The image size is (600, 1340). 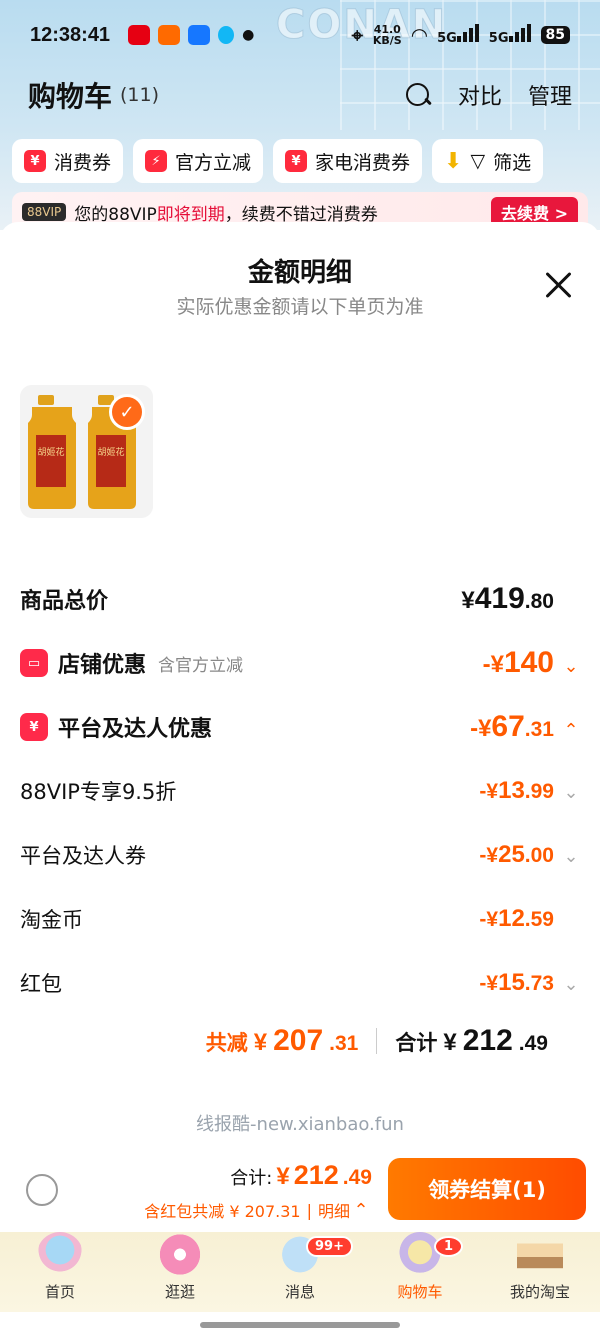 I want to click on sum-currency: ¥, so click(x=450, y=1042).